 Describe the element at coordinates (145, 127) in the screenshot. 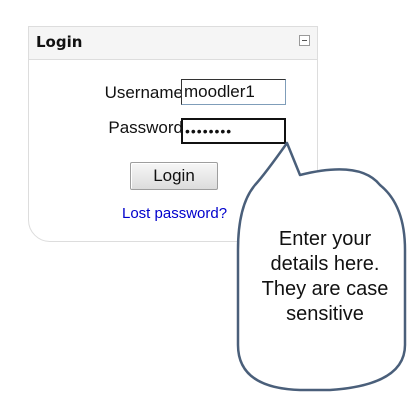

I see `password-label: Password` at that location.